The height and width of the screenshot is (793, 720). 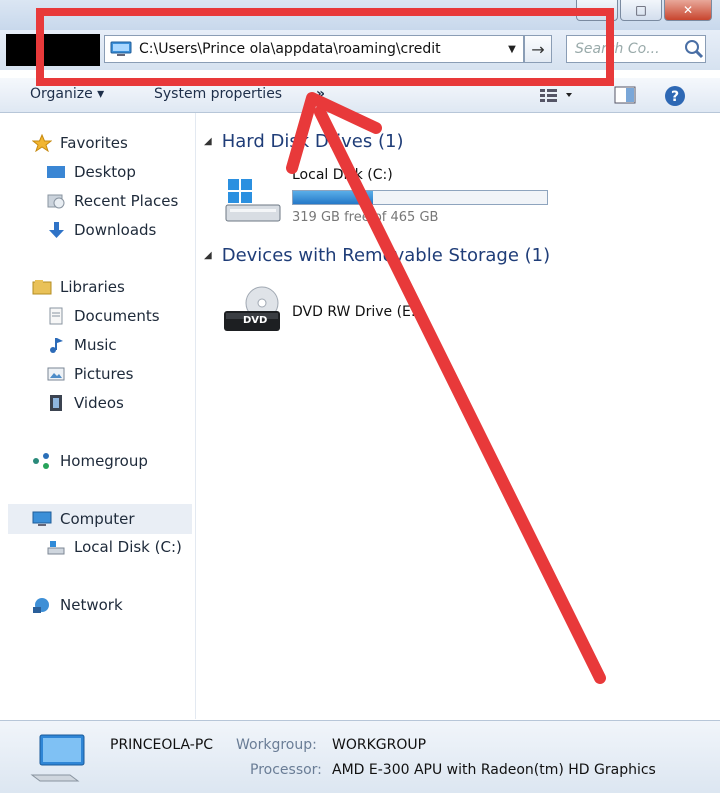 What do you see at coordinates (115, 230) in the screenshot?
I see `nav-downloads-label: Downloads` at bounding box center [115, 230].